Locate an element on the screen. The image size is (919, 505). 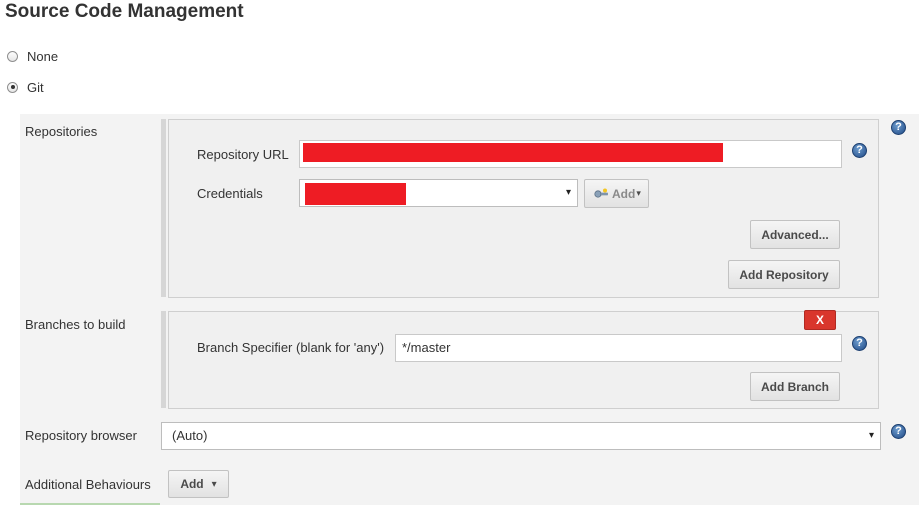
repository-browser-value: (Auto) is located at coordinates (190, 435).